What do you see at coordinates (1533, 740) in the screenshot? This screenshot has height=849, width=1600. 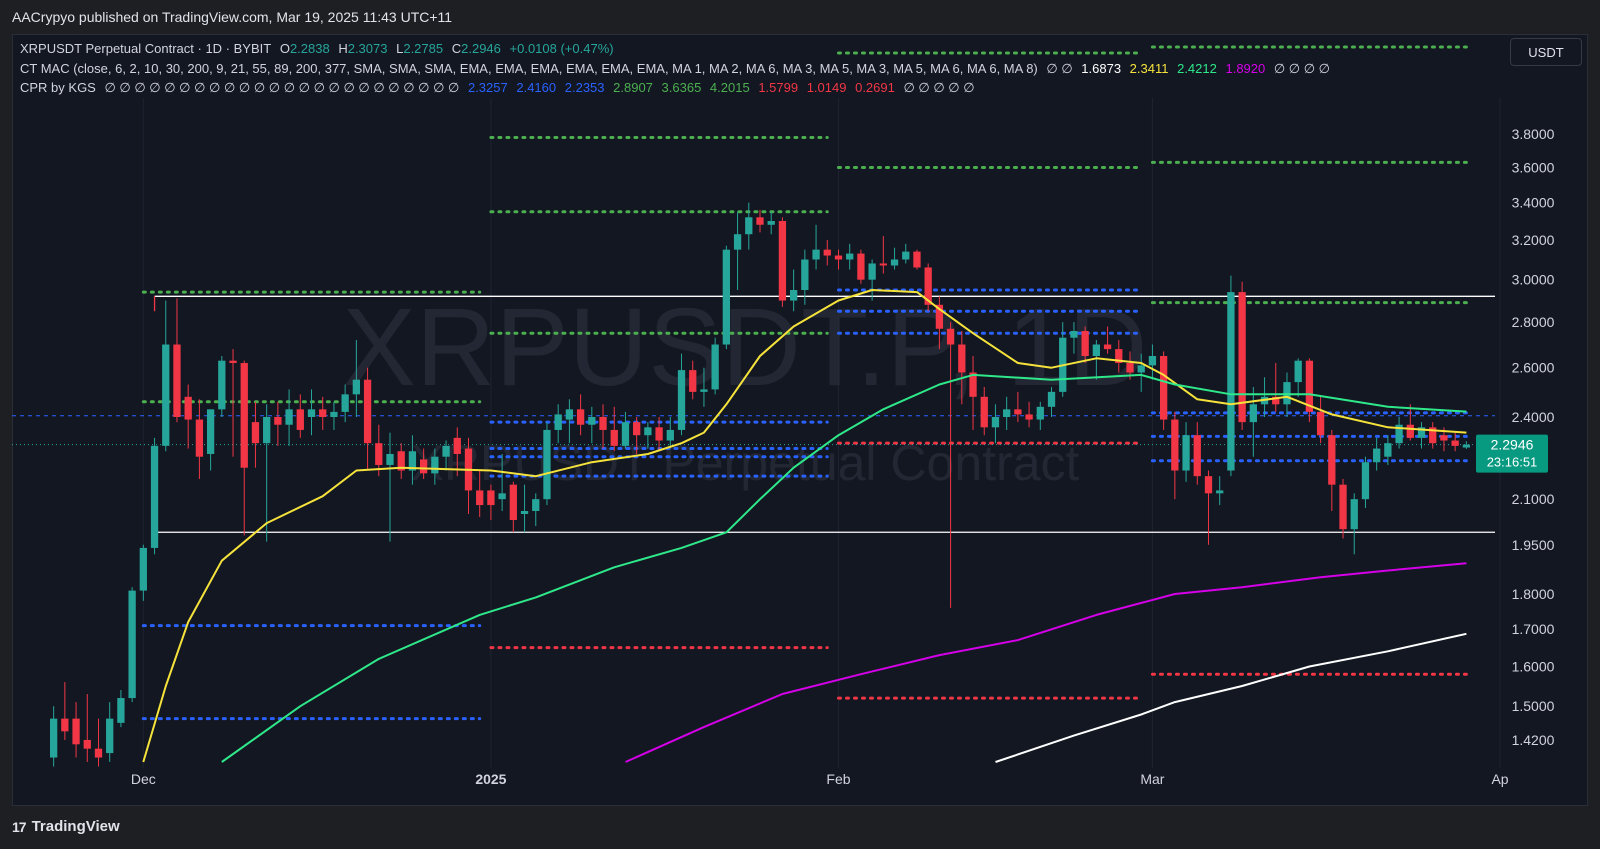 I see `y-axis-tick-label: 1.4200` at bounding box center [1533, 740].